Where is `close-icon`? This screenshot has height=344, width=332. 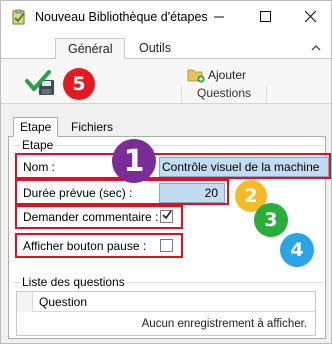 close-icon is located at coordinates (310, 17).